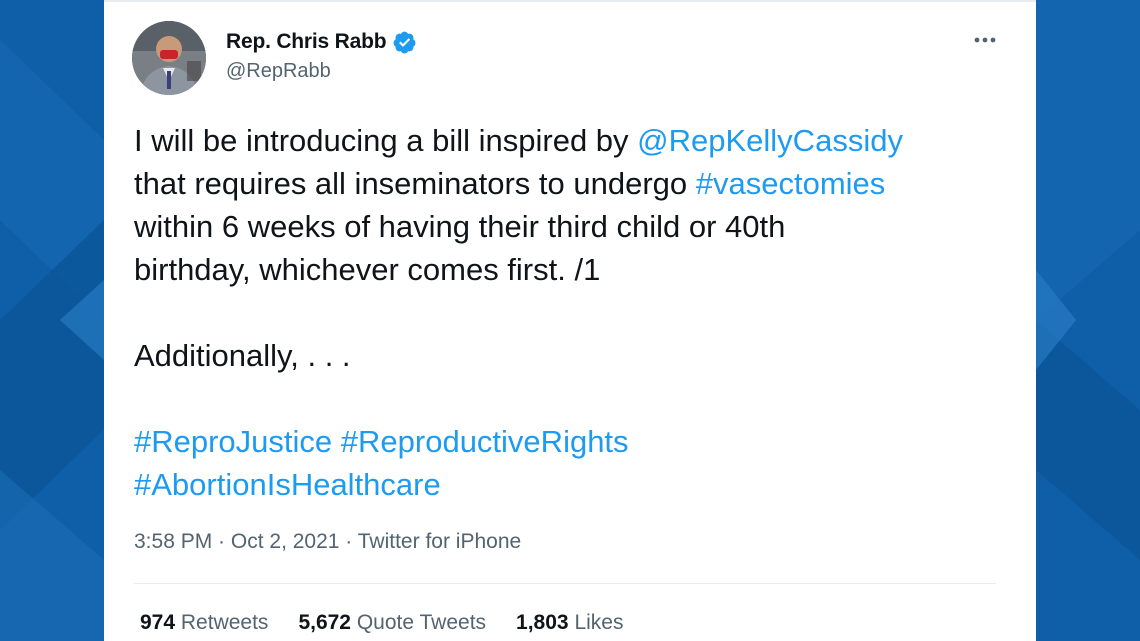 The width and height of the screenshot is (1140, 641). I want to click on tweet-date: Oct 2, 2021, so click(285, 541).